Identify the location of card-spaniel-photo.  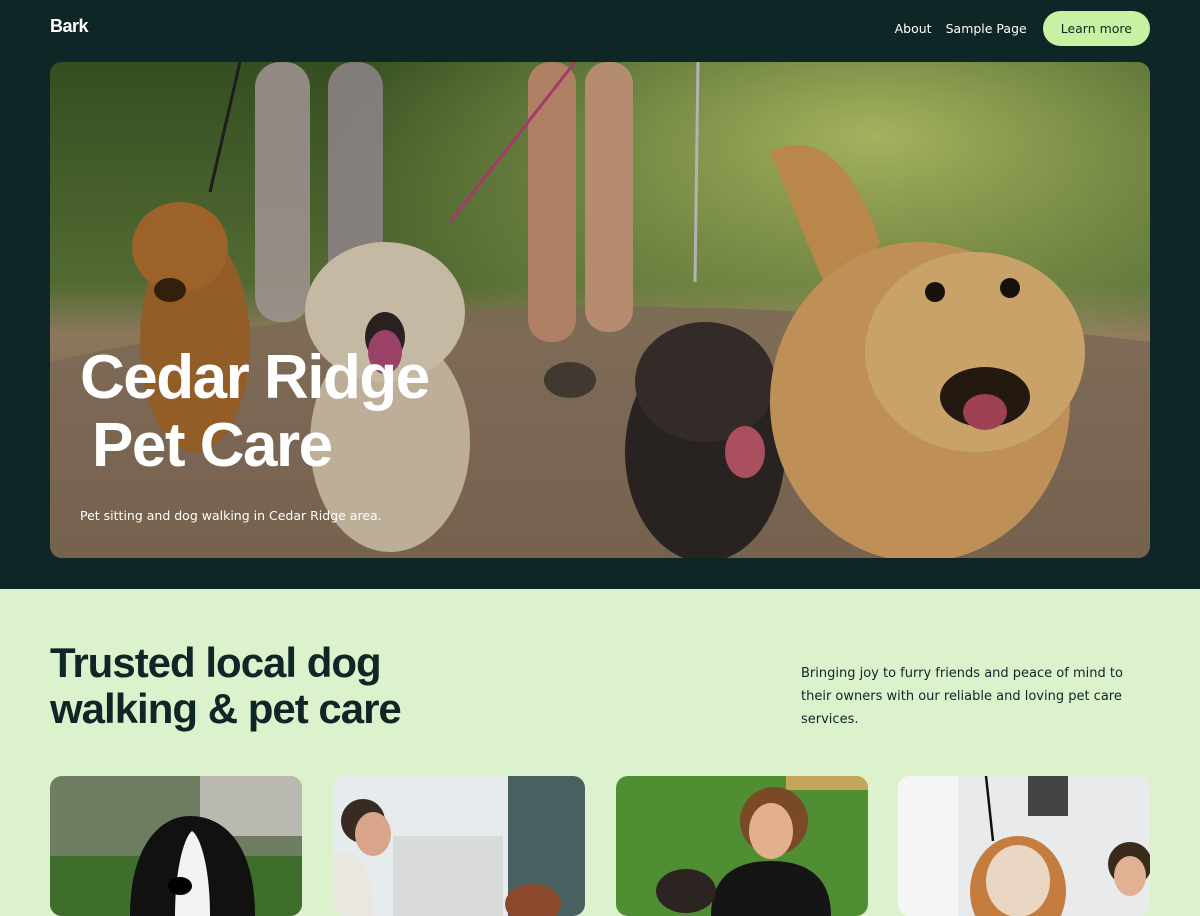
(1024, 846).